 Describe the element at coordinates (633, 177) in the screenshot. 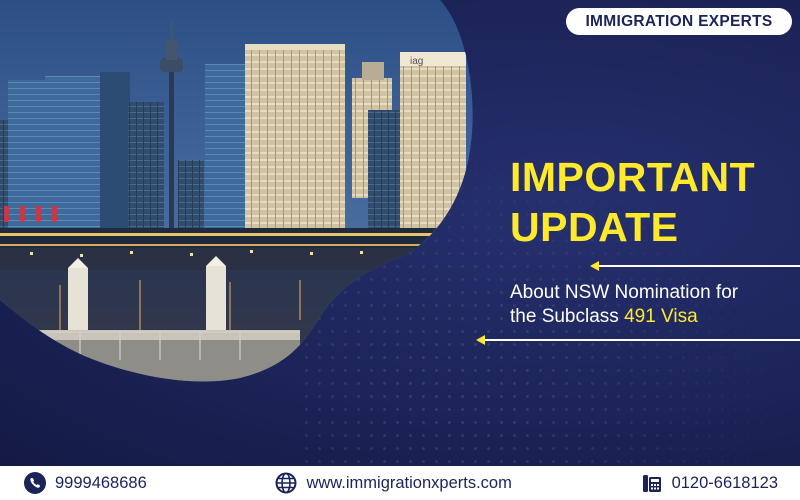

I see `headline-line-1: IMPORTANT` at that location.